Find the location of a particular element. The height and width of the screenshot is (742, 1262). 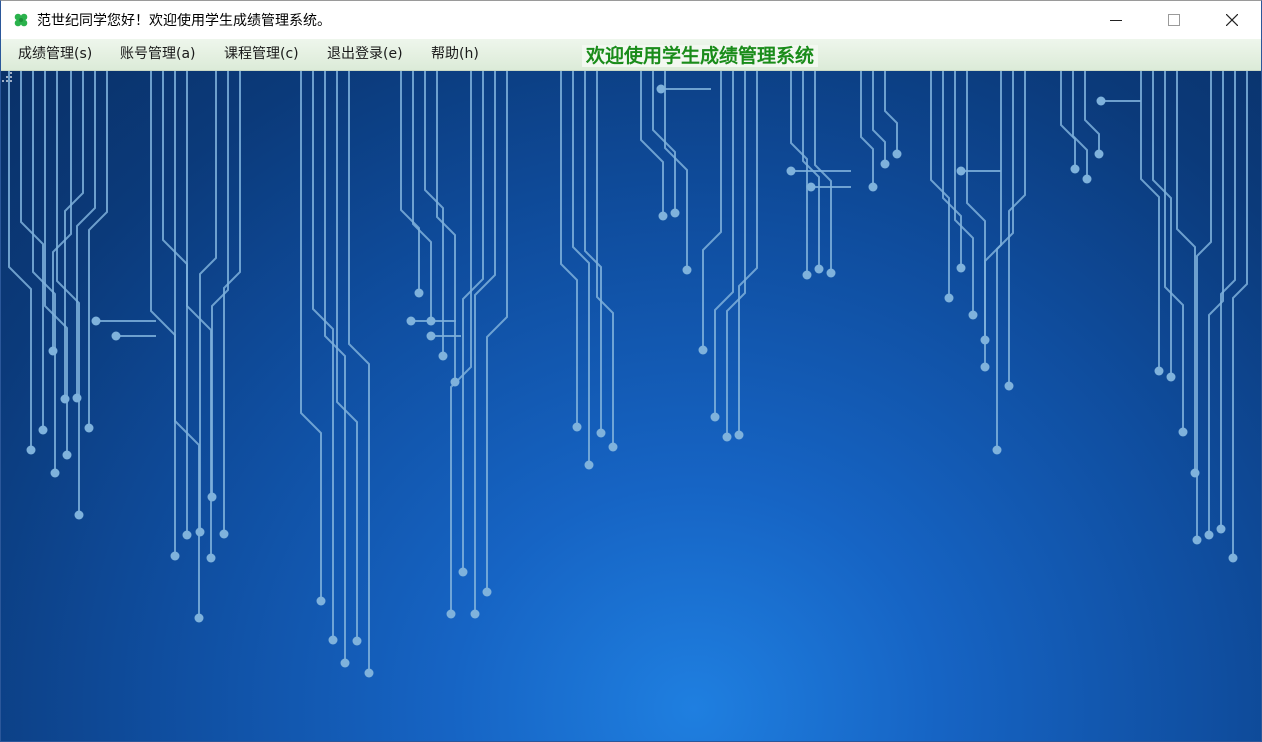

menu-accounts: 账号管理(a) is located at coordinates (158, 54).